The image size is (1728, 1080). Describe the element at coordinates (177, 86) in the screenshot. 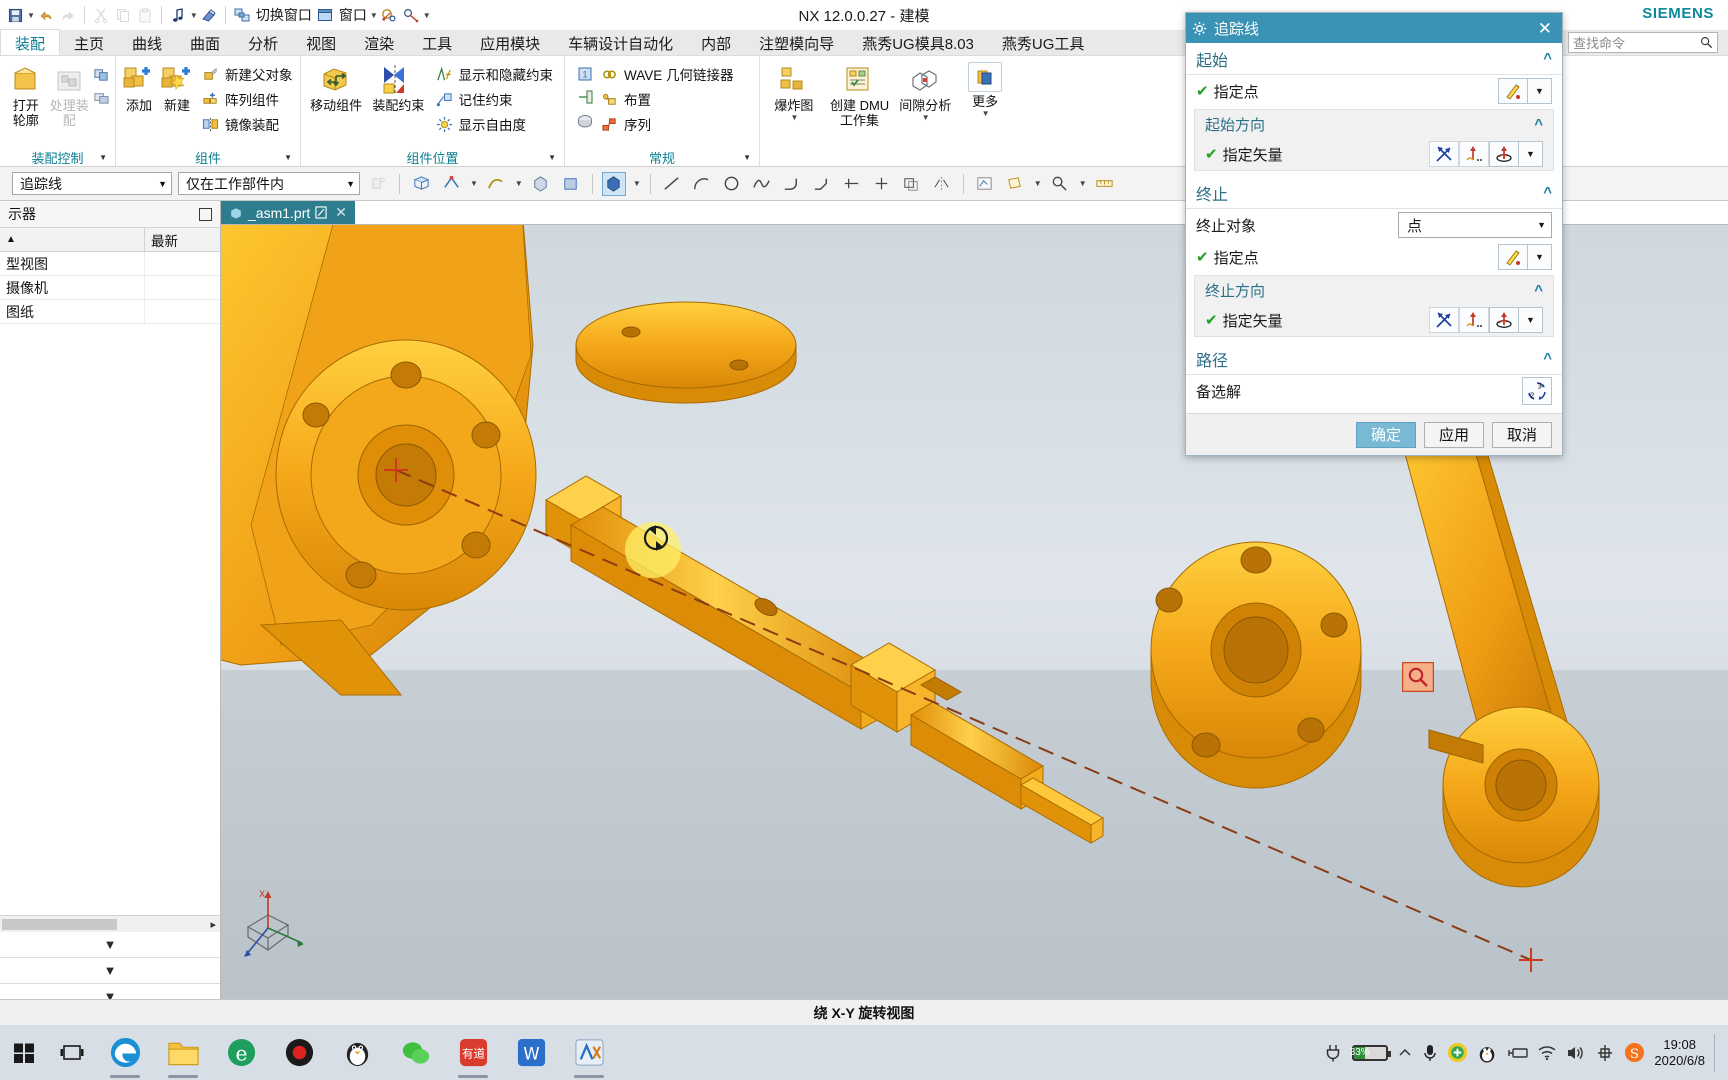

I see `new-component-button: 新建` at that location.